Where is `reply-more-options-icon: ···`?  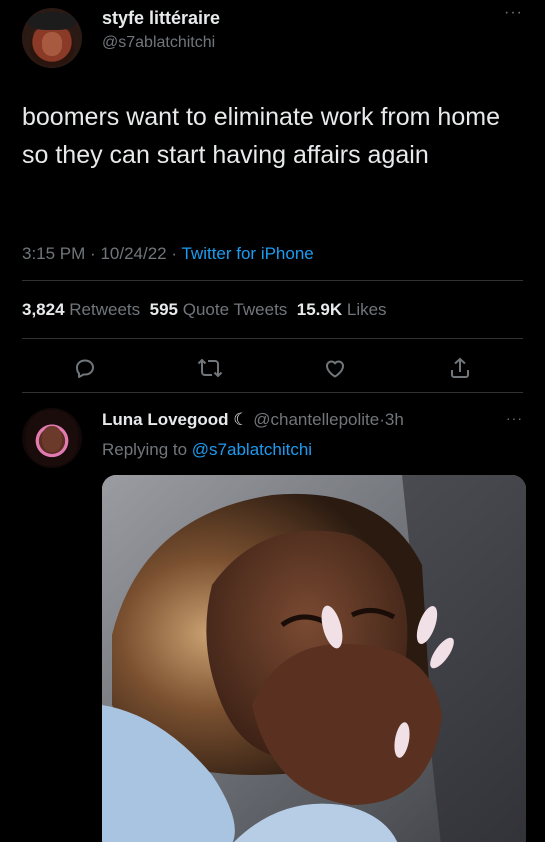 reply-more-options-icon: ··· is located at coordinates (514, 418).